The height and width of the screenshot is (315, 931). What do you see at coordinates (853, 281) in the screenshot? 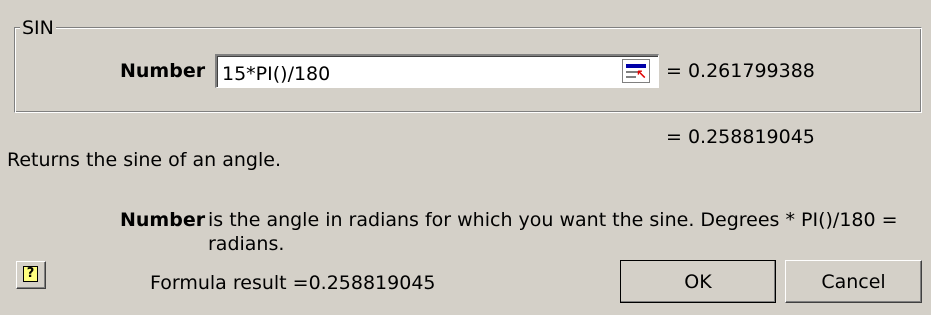
I see `cancel-button: Cancel` at bounding box center [853, 281].